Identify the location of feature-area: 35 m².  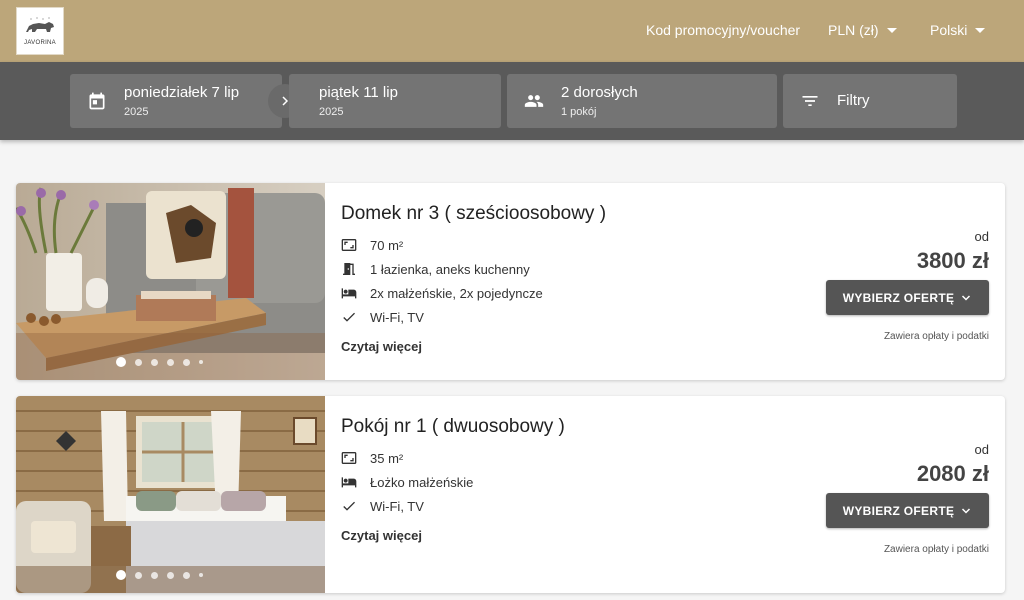
(372, 458).